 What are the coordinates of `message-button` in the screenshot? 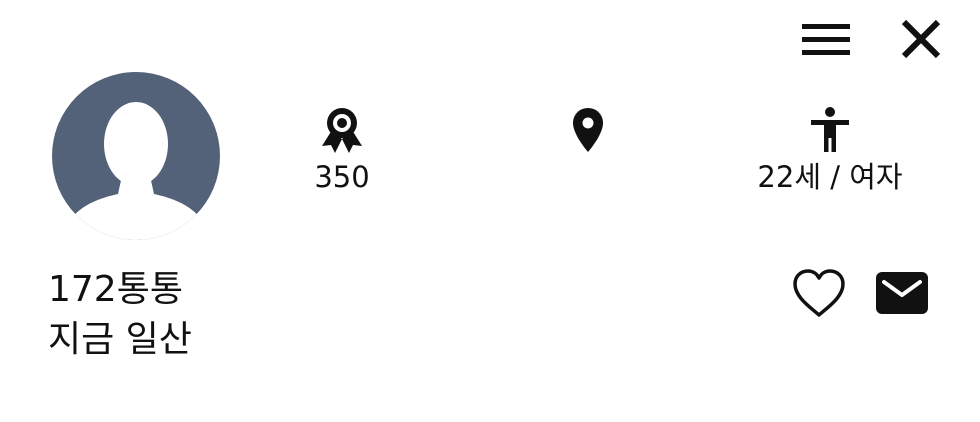 It's located at (902, 293).